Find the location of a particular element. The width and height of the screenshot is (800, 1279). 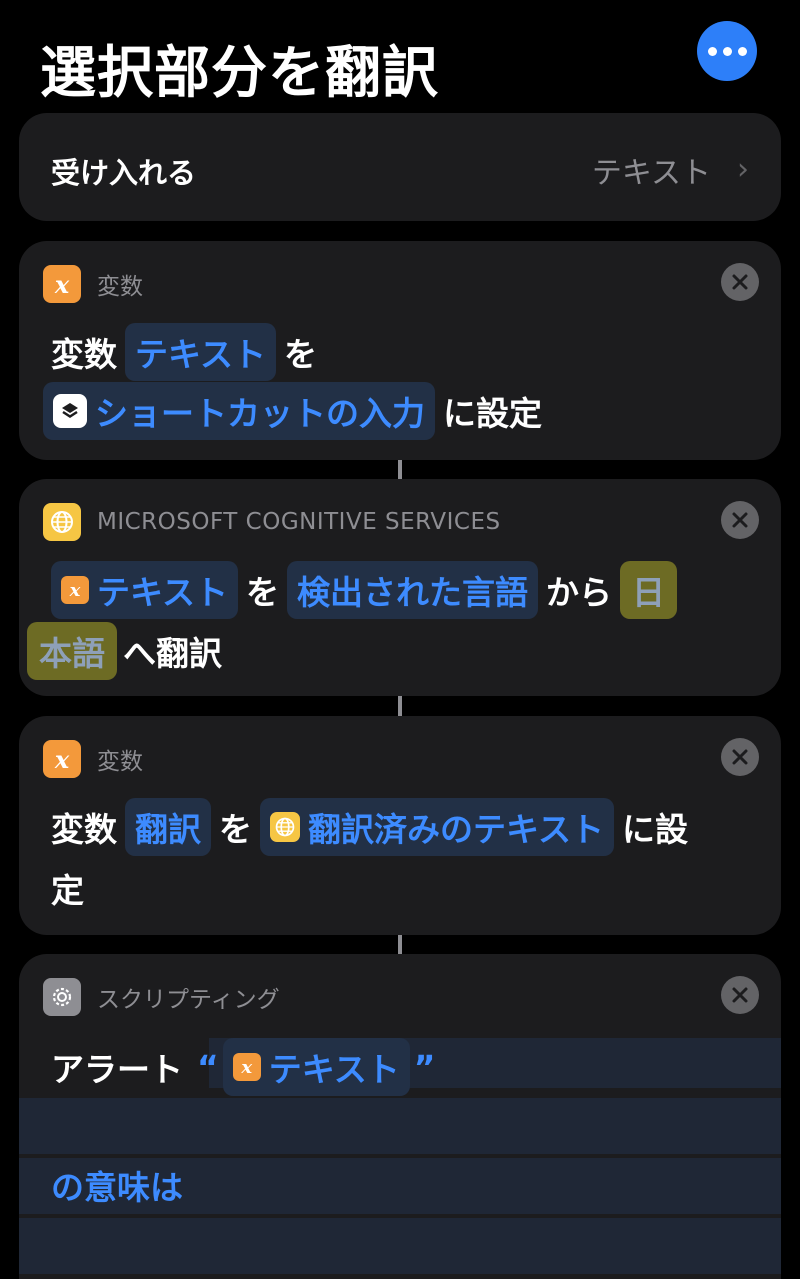

close-quote: ” is located at coordinates (424, 1067).